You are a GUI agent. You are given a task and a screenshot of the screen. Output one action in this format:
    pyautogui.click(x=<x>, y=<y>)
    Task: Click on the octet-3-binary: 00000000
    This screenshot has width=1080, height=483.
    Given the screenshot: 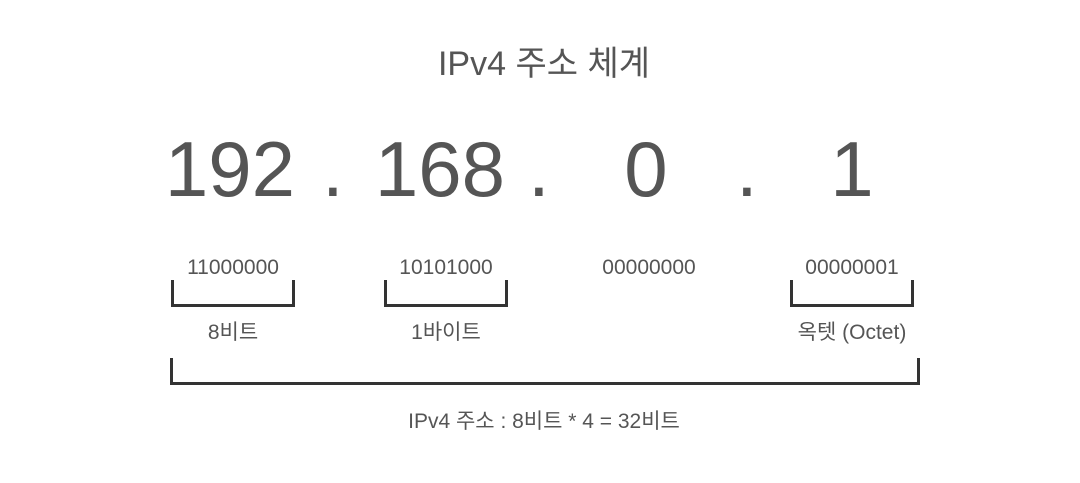 What is the action you would take?
    pyautogui.click(x=649, y=267)
    